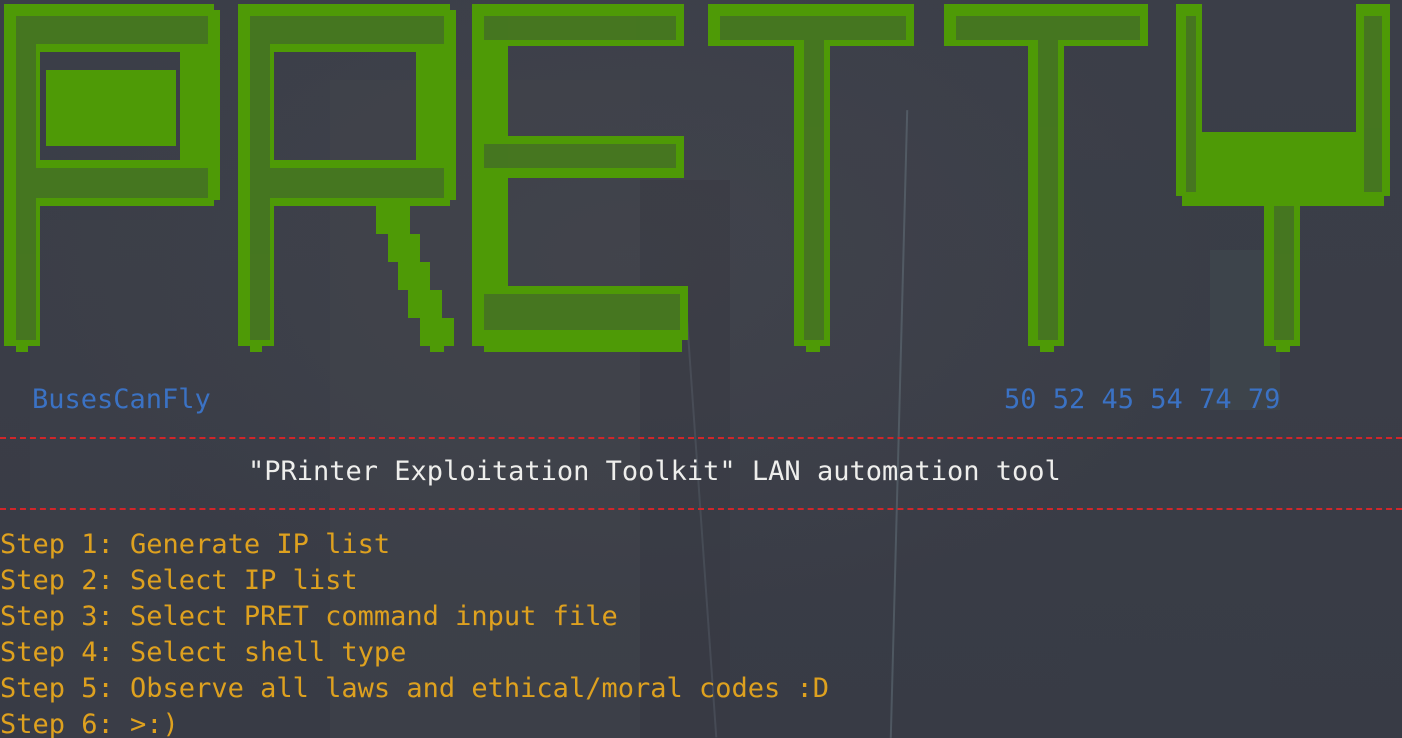 Image resolution: width=1402 pixels, height=738 pixels. I want to click on step-item: Step 6: >:), so click(89, 723).